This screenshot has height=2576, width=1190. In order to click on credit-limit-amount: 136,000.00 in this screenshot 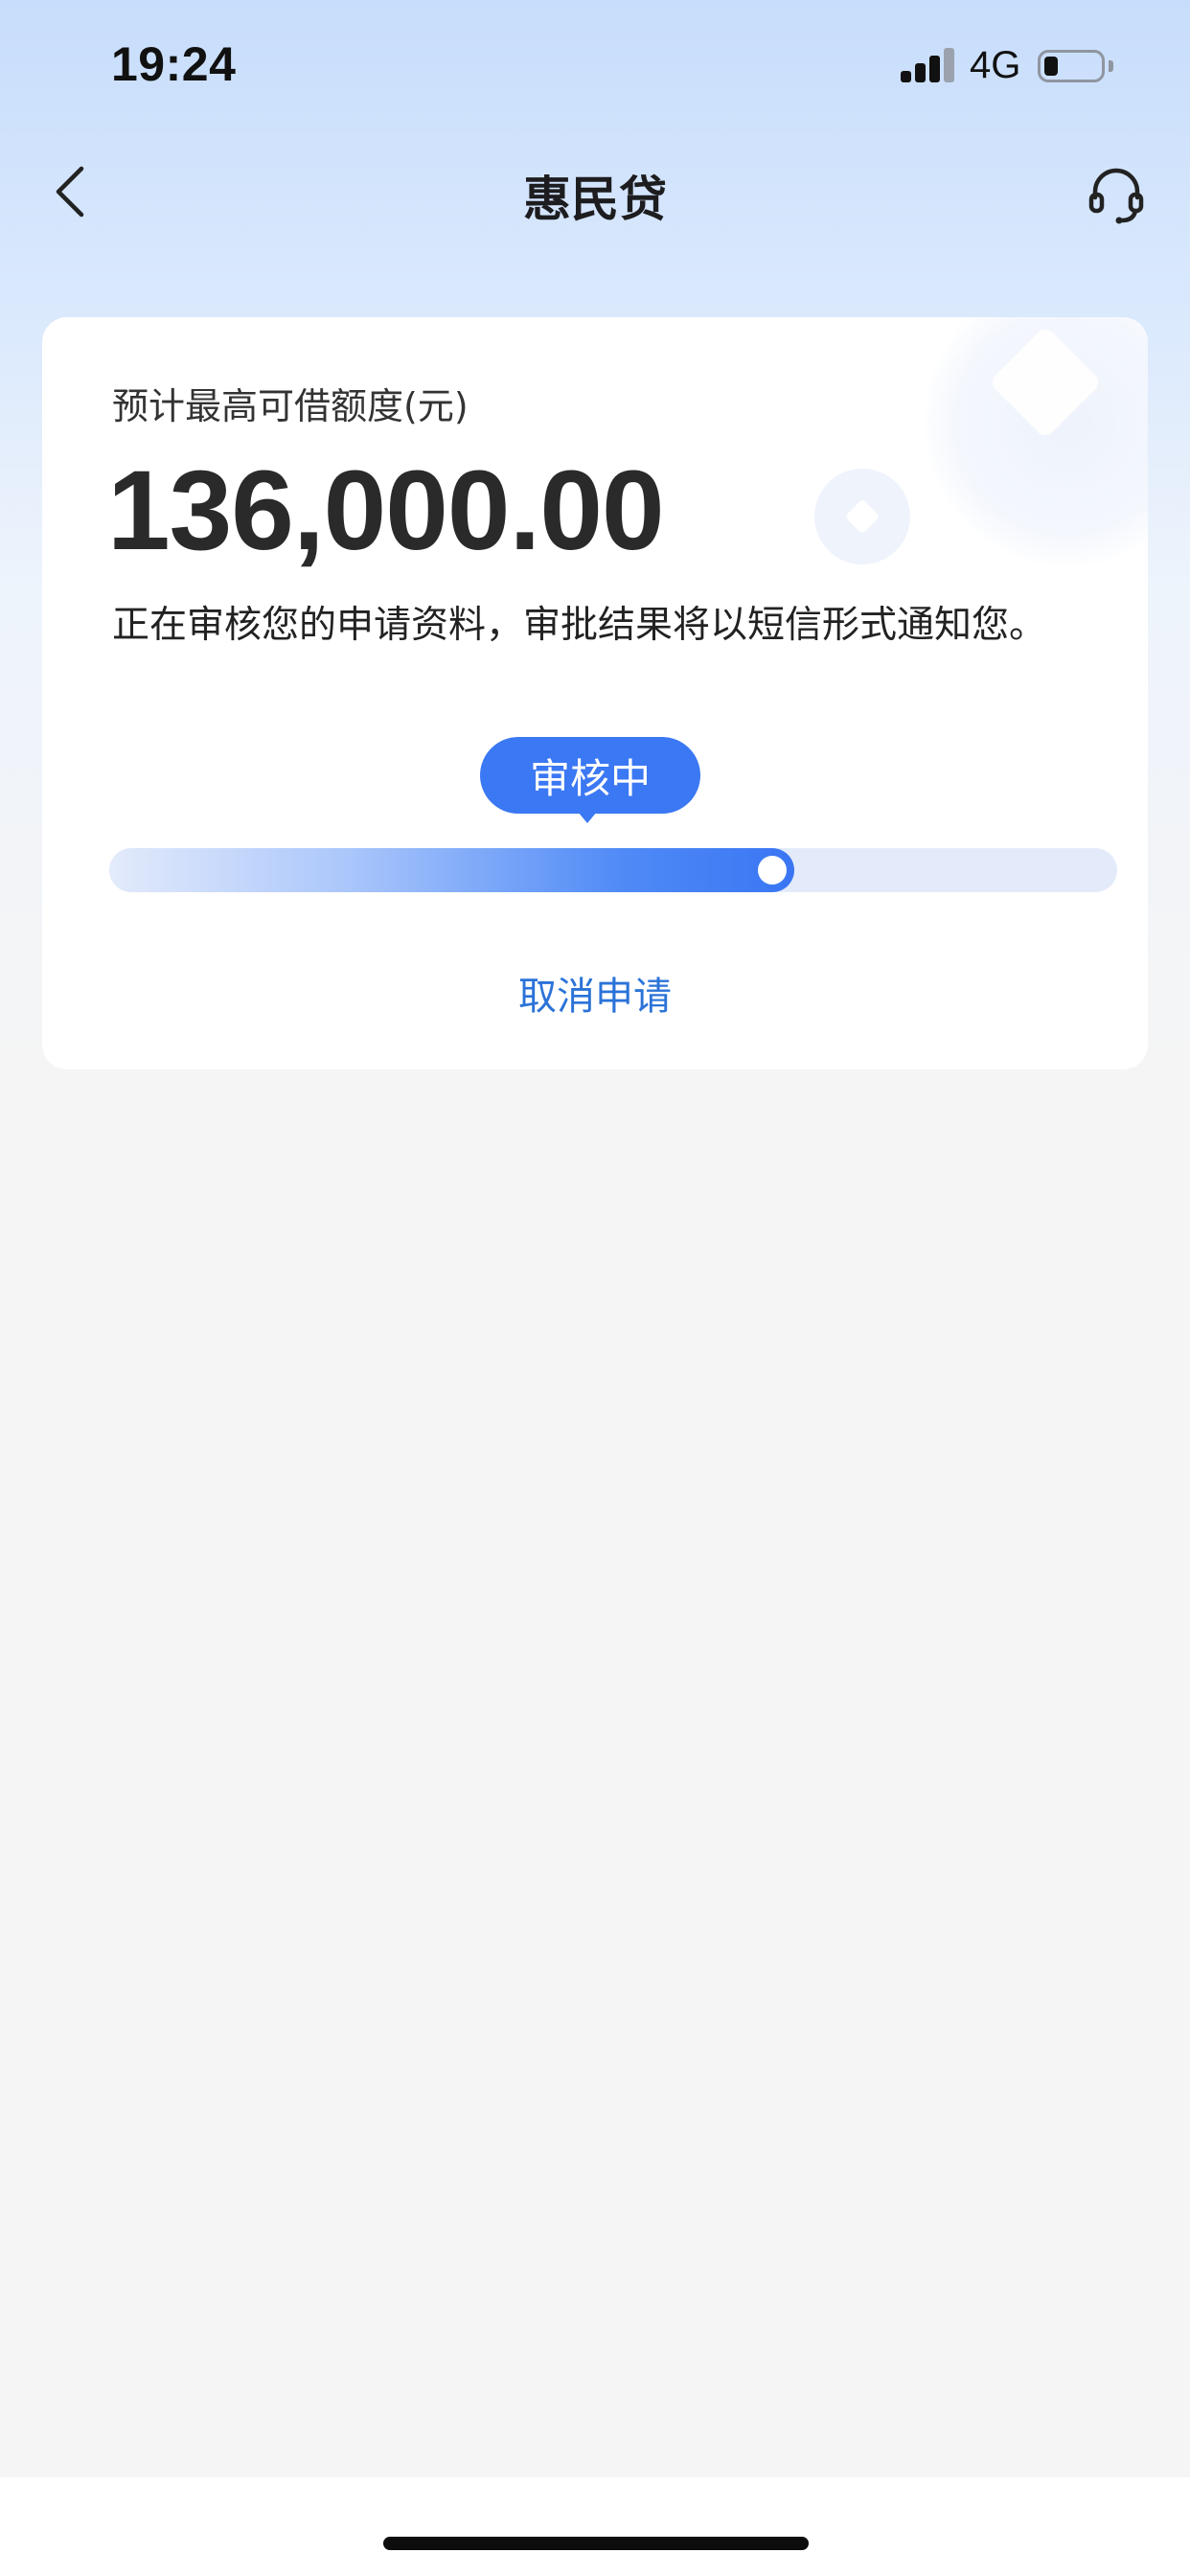, I will do `click(386, 511)`.